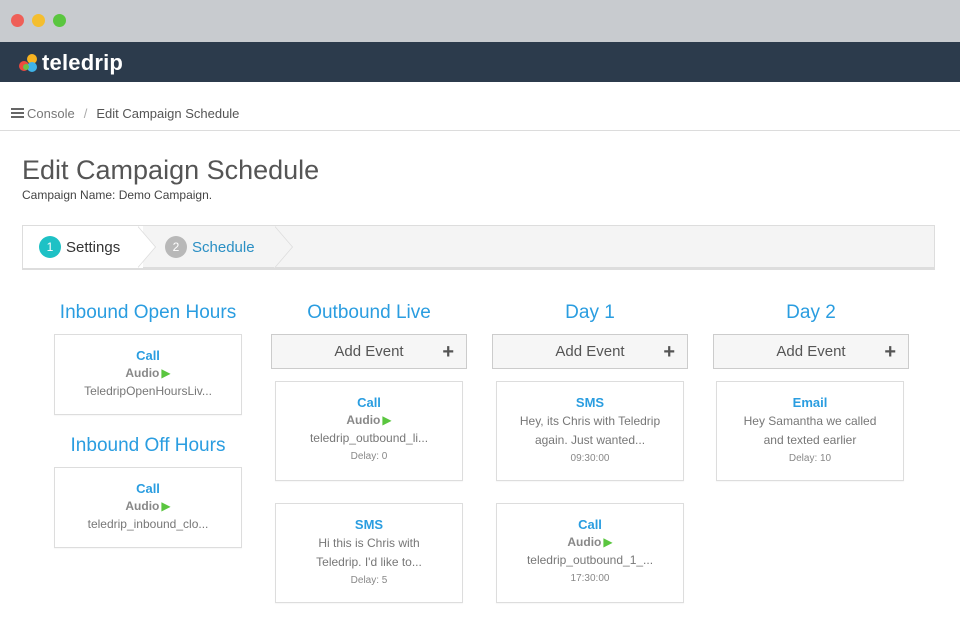 The height and width of the screenshot is (619, 960). Describe the element at coordinates (590, 578) in the screenshot. I see `event-delay: 17:30:00` at that location.